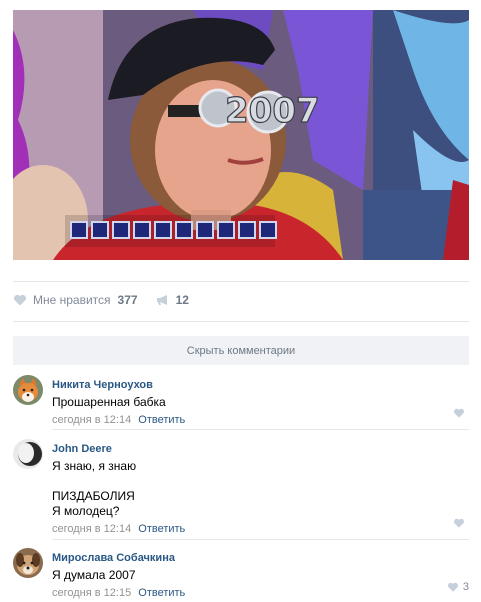 This screenshot has width=481, height=602. Describe the element at coordinates (94, 575) in the screenshot. I see `comment-line: Я думала 2007` at that location.